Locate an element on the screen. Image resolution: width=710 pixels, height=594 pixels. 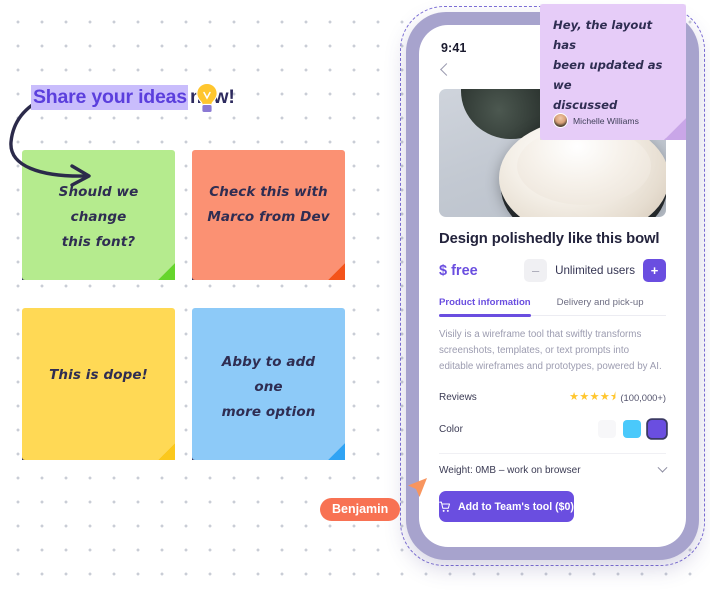
shopping-cart-icon is located at coordinates (445, 506).